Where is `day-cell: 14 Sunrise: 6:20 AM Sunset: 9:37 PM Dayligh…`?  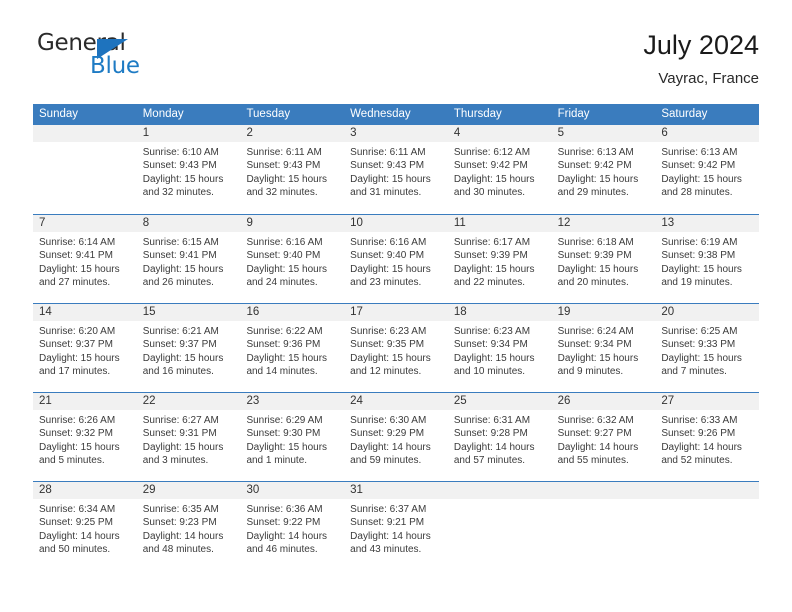
day-cell: 14 Sunrise: 6:20 AM Sunset: 9:37 PM Dayligh… is located at coordinates (85, 348).